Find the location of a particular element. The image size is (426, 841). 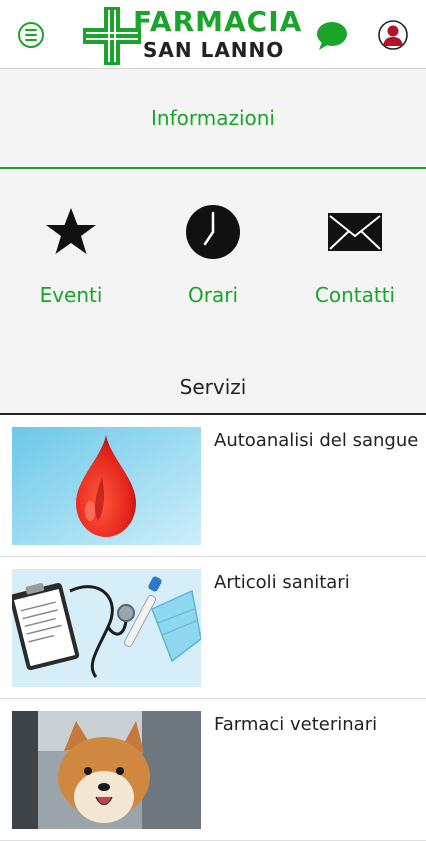

app-header: FARMACIA SAN LANNO is located at coordinates (213, 34).